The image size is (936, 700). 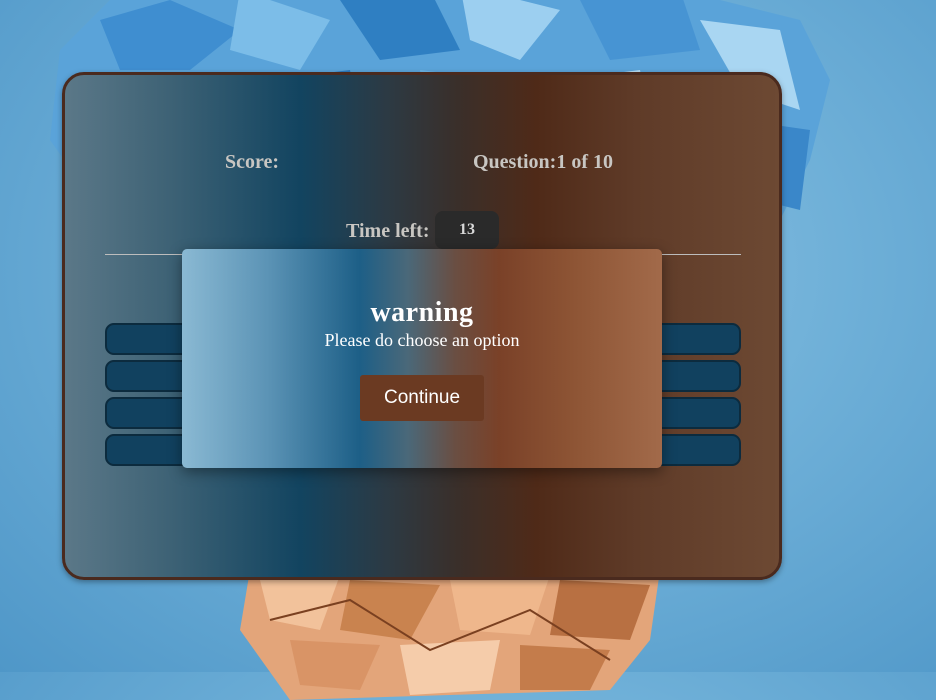 I want to click on question-counter: Question:1 of 10, so click(x=543, y=162).